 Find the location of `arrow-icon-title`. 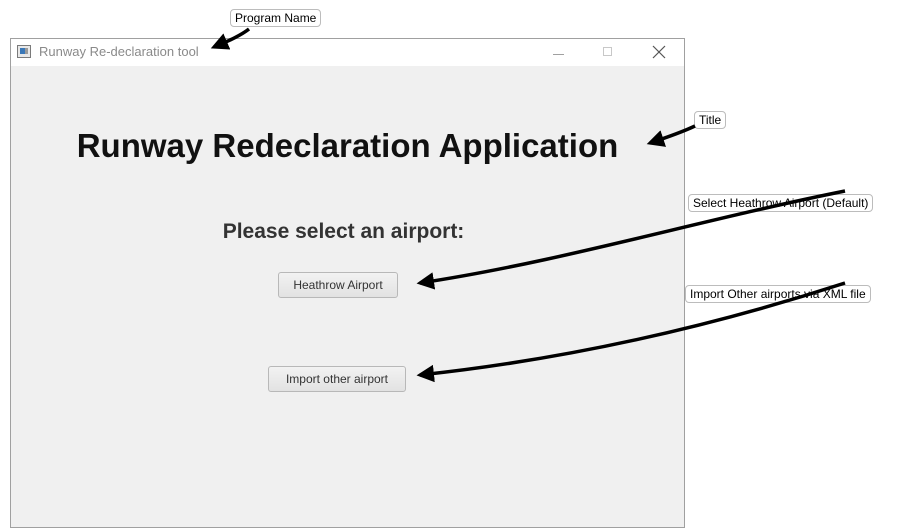

arrow-icon-title is located at coordinates (671, 135).